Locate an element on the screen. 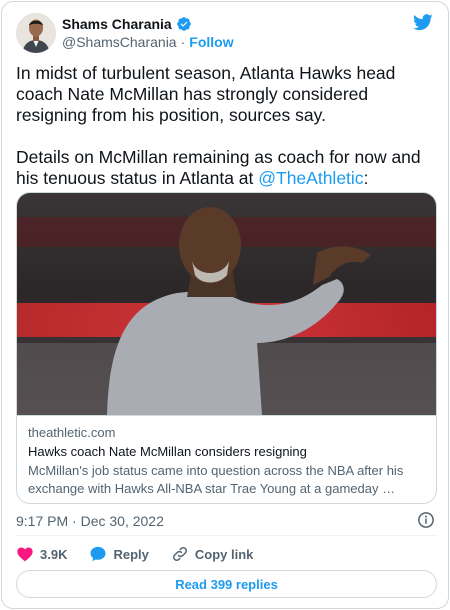 This screenshot has height=610, width=450. link-icon is located at coordinates (179, 554).